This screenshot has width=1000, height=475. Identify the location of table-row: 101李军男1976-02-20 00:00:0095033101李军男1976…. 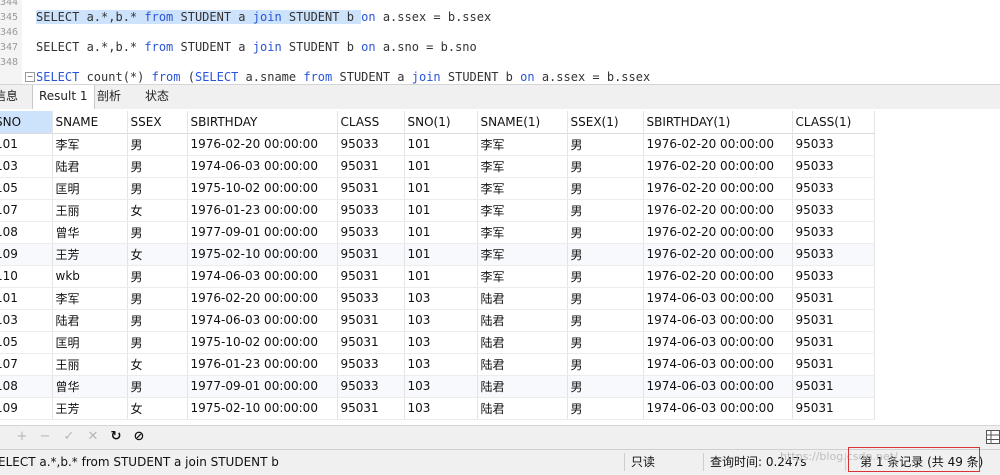
(437, 144).